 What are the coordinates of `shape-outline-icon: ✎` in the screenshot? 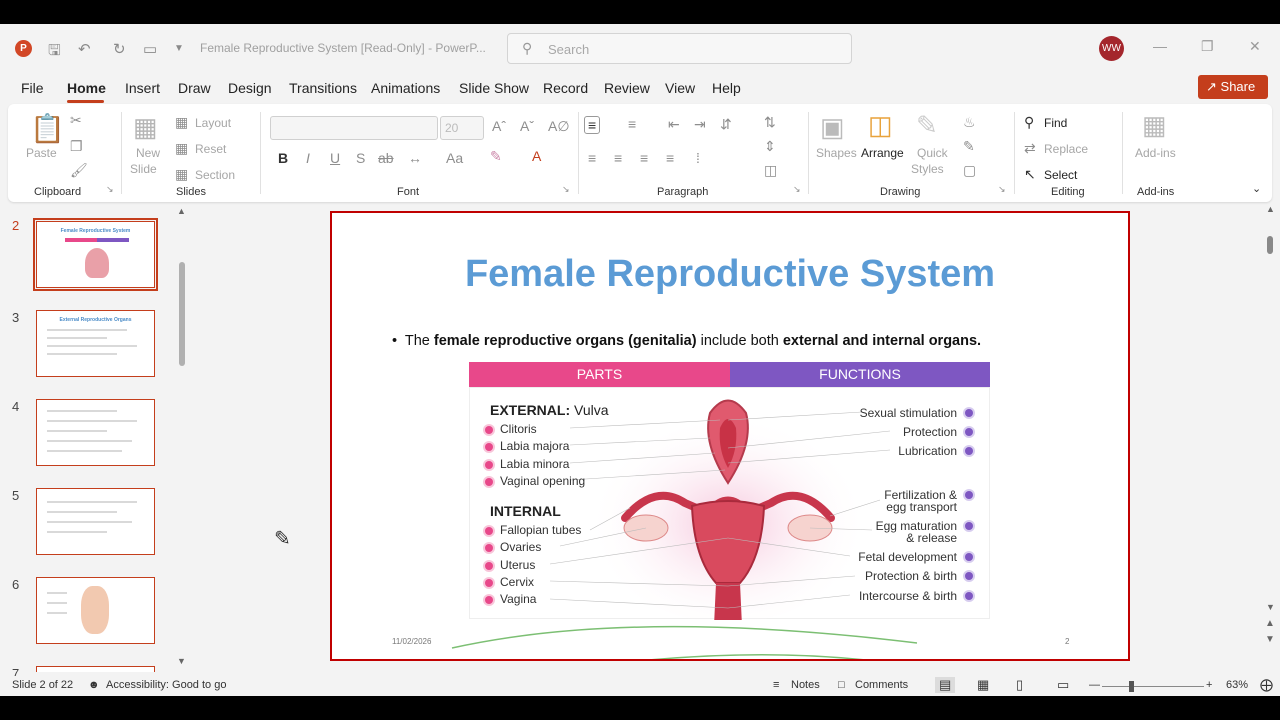 It's located at (969, 146).